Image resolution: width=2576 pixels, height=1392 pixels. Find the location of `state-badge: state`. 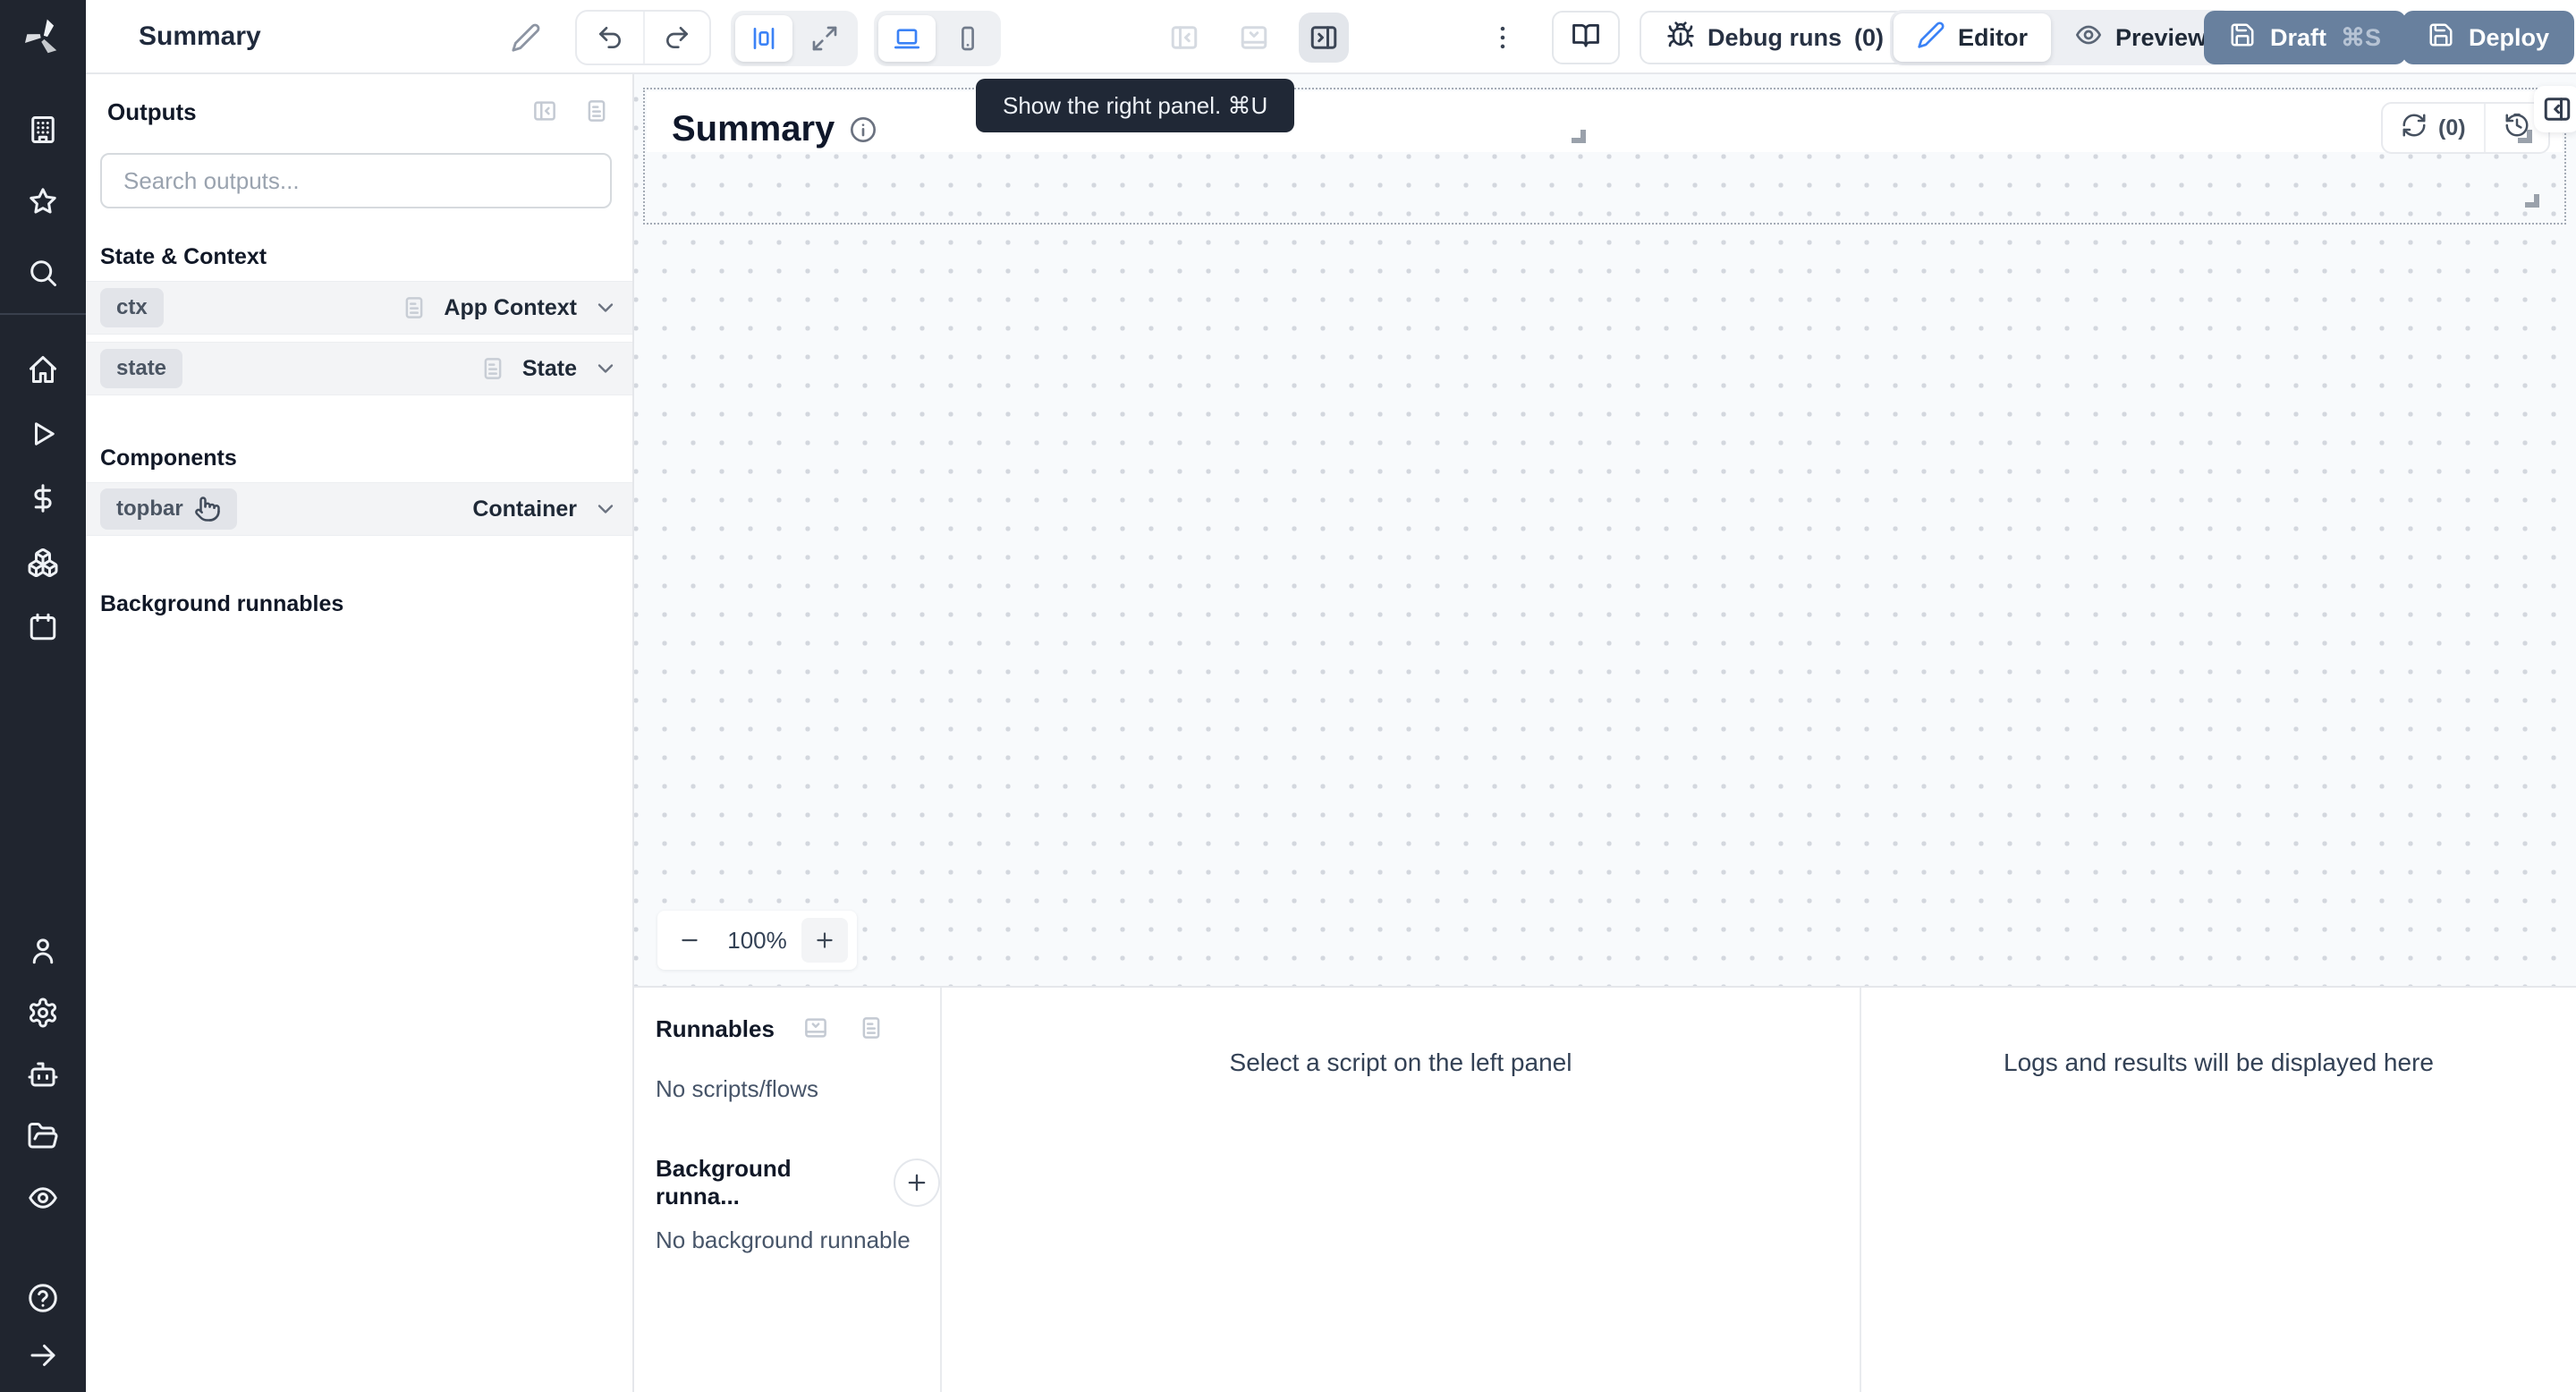

state-badge: state is located at coordinates (141, 368).